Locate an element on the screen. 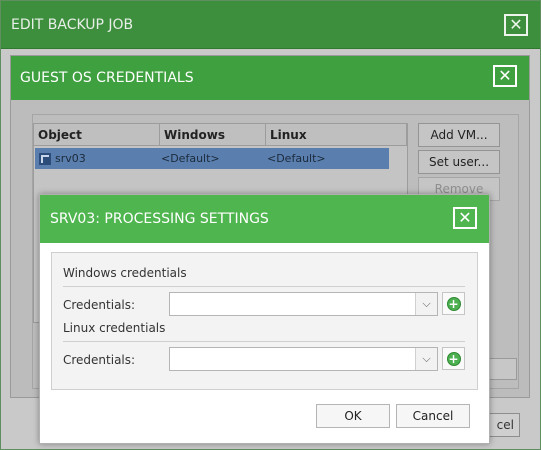 Image resolution: width=541 pixels, height=450 pixels. linux-credentials-heading: Linux credentials is located at coordinates (114, 328).